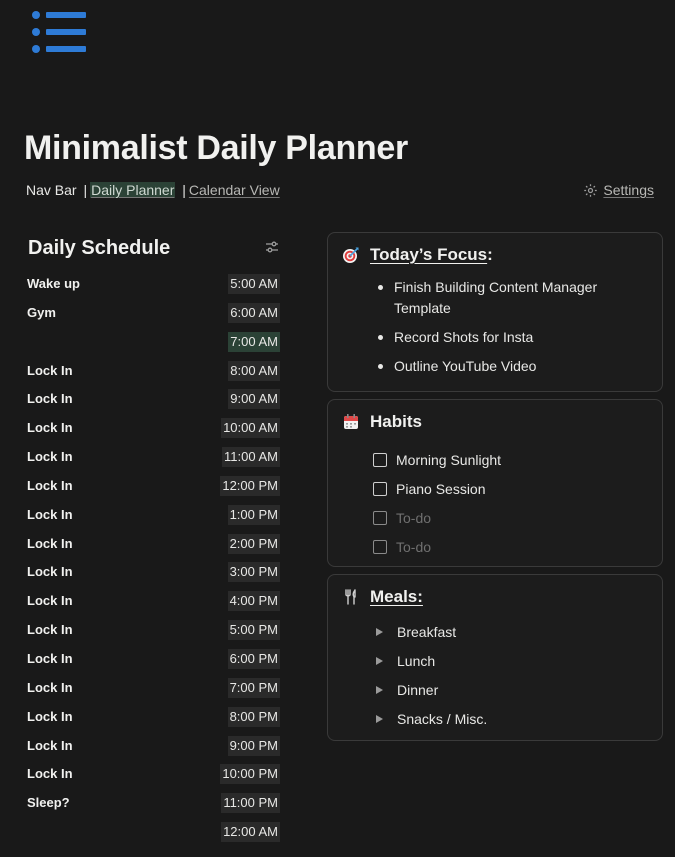 This screenshot has height=857, width=675. Describe the element at coordinates (51, 190) in the screenshot. I see `nav-bar-label: Nav Bar` at that location.